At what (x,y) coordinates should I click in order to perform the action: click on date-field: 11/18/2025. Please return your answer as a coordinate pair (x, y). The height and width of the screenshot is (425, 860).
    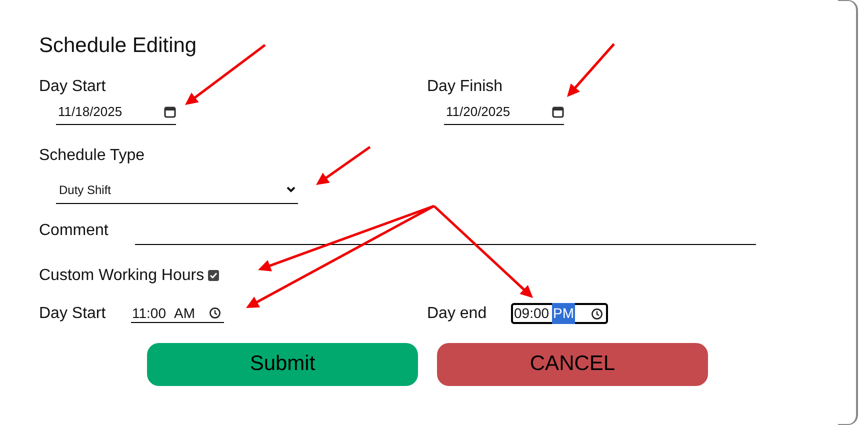
    Looking at the image, I should click on (116, 113).